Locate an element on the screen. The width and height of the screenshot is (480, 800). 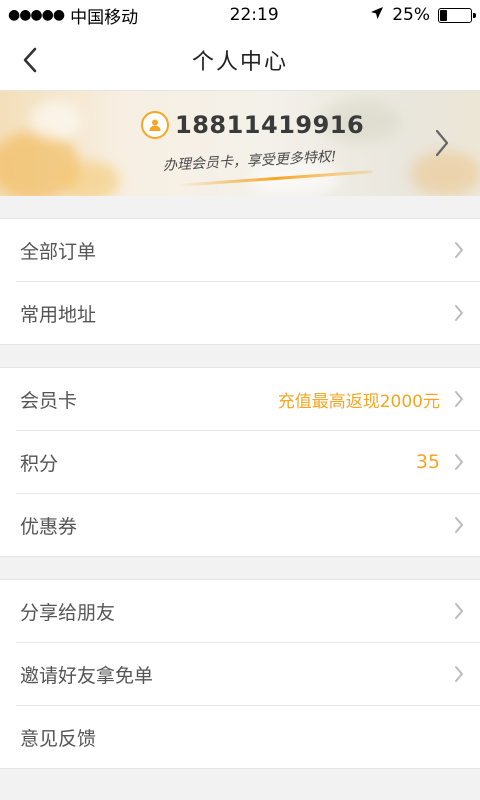
menu-item-share: 分享给朋友 is located at coordinates (248, 611).